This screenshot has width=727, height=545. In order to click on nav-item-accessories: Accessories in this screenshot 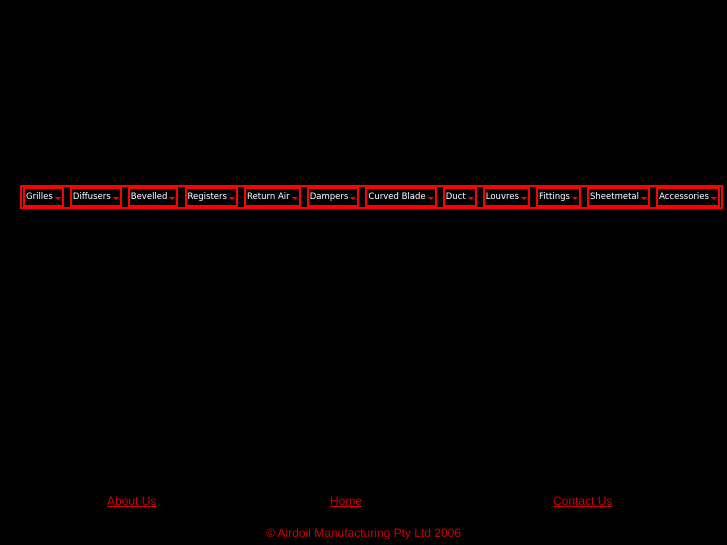, I will do `click(688, 197)`.